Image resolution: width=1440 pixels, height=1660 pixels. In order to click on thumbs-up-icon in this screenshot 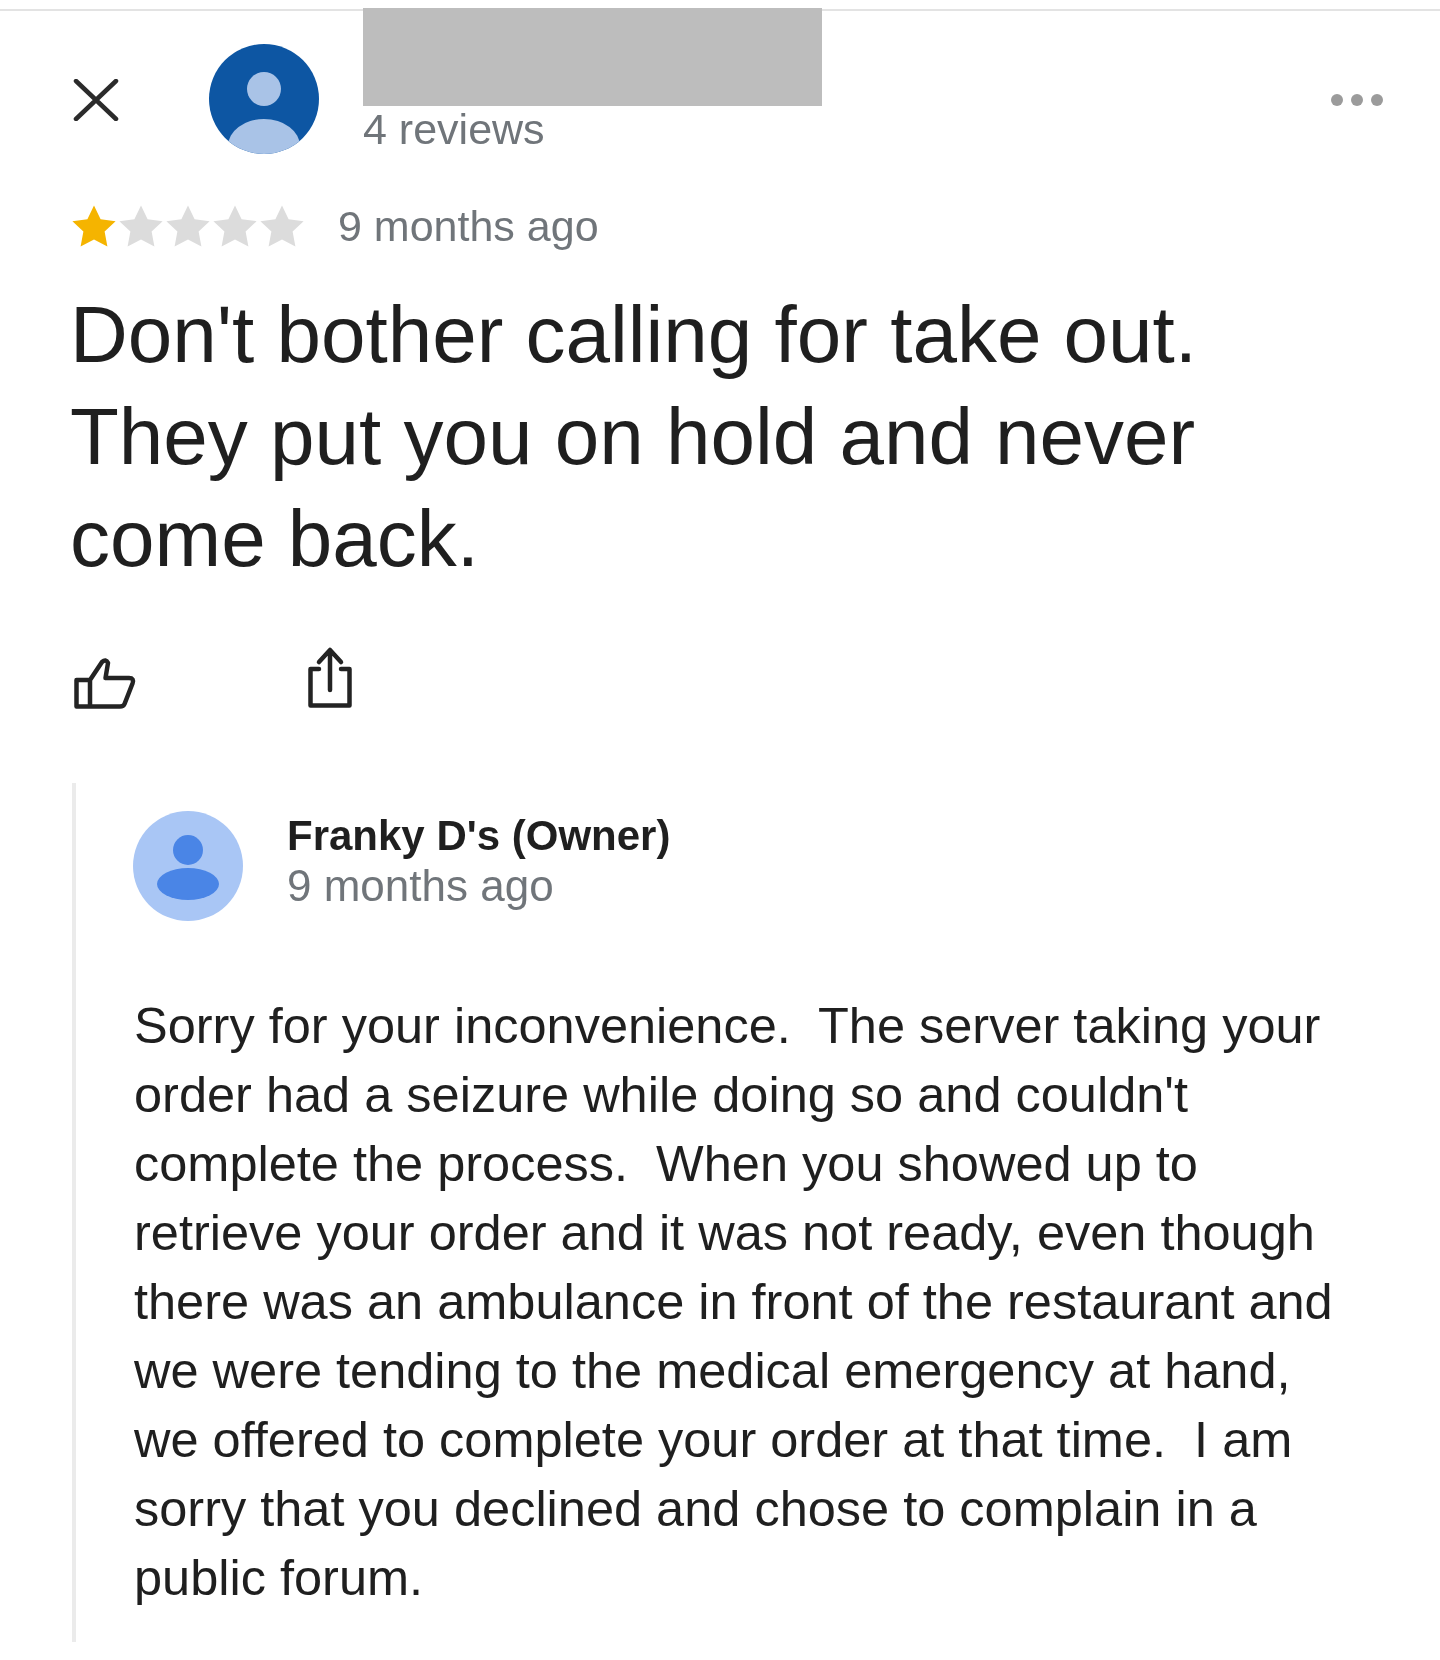, I will do `click(105, 683)`.